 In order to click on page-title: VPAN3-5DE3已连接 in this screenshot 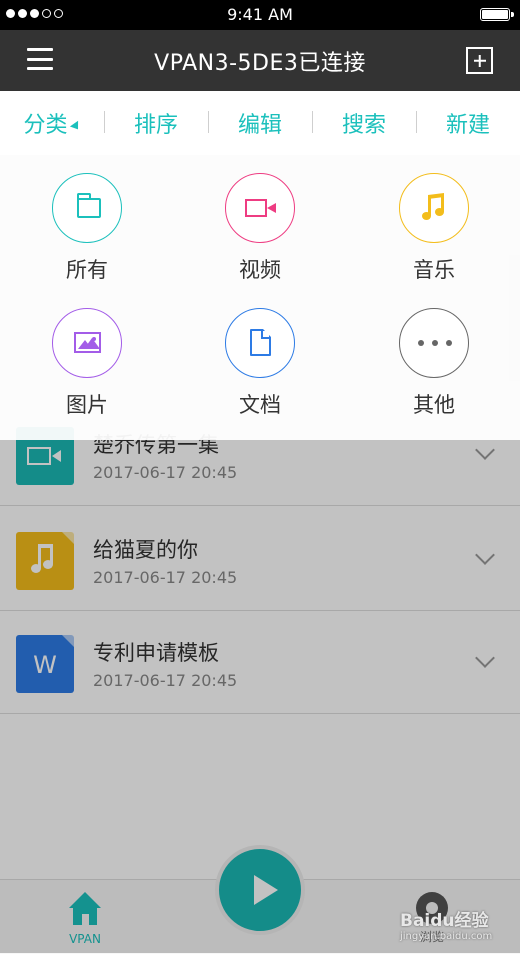, I will do `click(260, 63)`.